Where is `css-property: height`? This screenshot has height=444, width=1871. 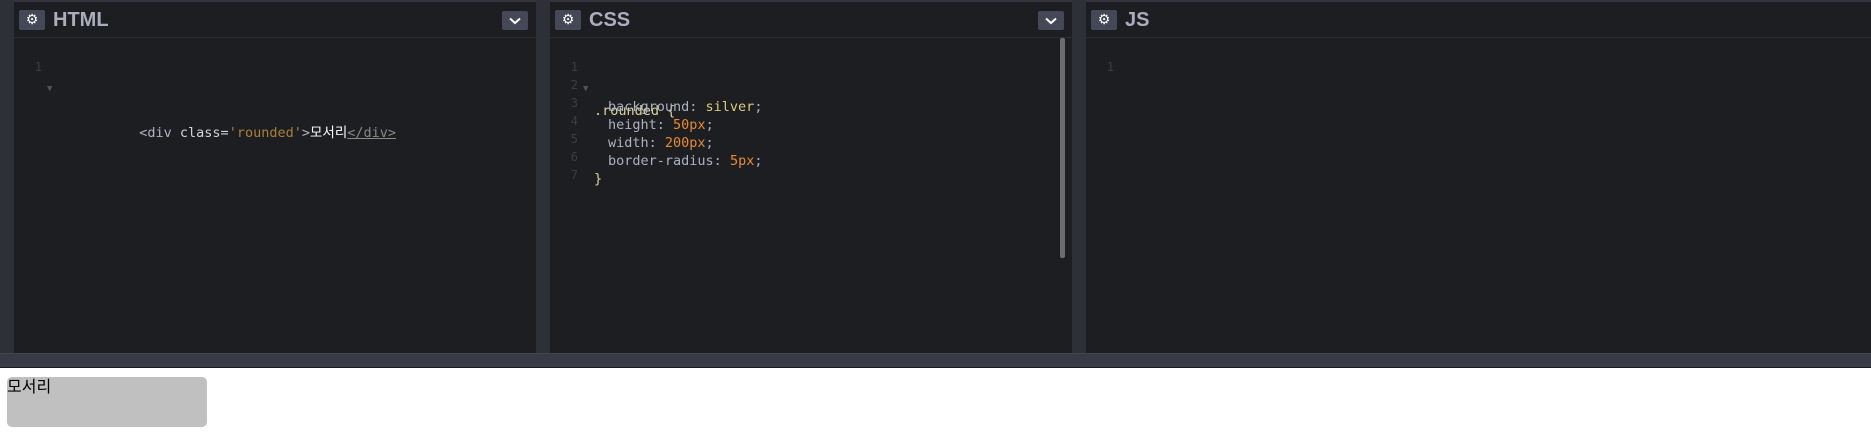
css-property: height is located at coordinates (632, 125).